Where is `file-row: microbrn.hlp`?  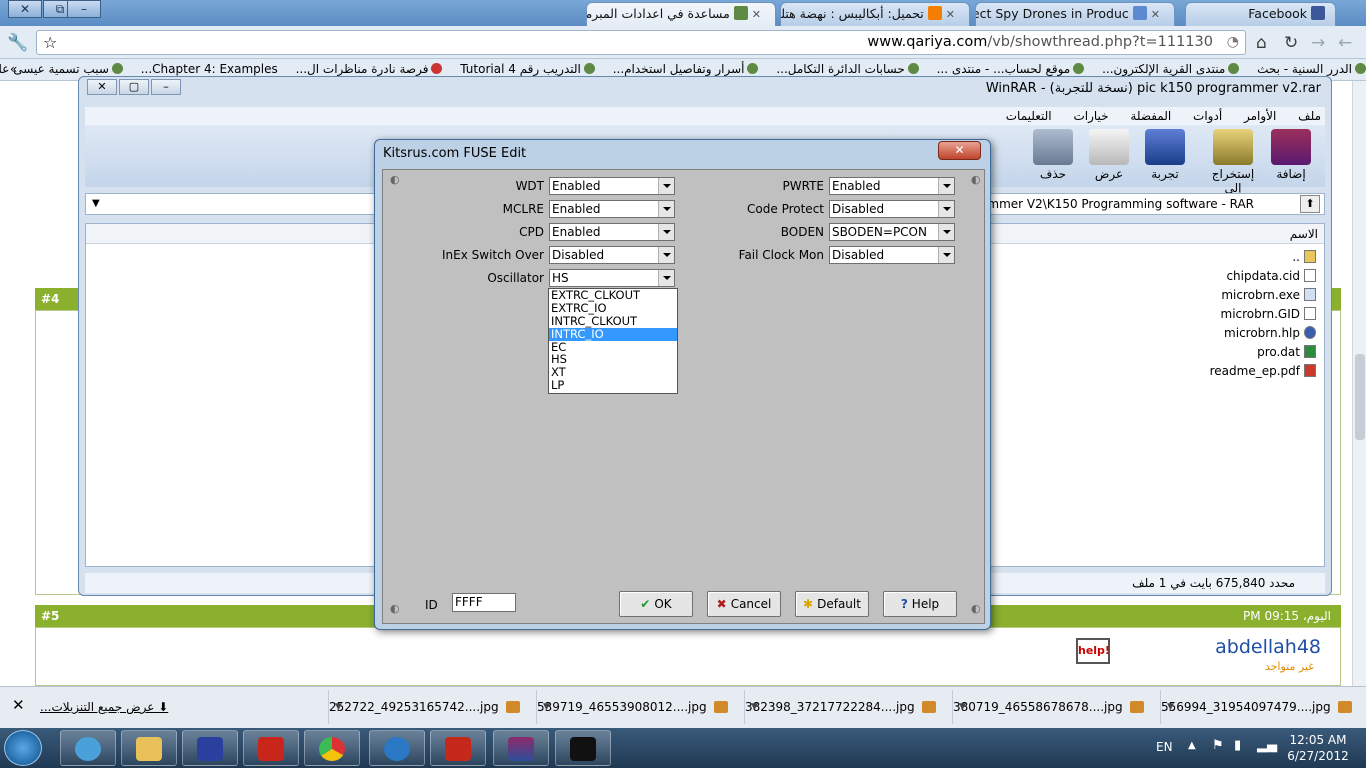 file-row: microbrn.hlp is located at coordinates (1270, 333).